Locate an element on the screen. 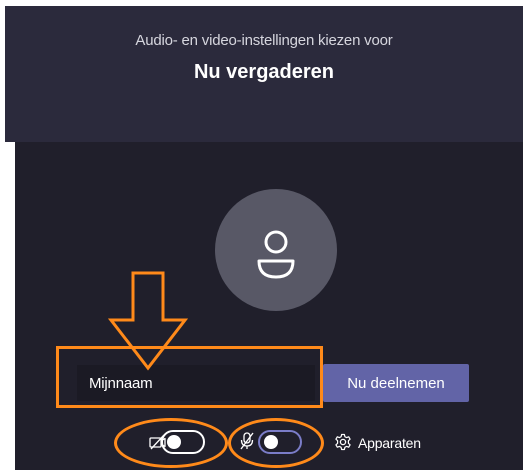 This screenshot has height=470, width=523. microphone-off-icon is located at coordinates (247, 441).